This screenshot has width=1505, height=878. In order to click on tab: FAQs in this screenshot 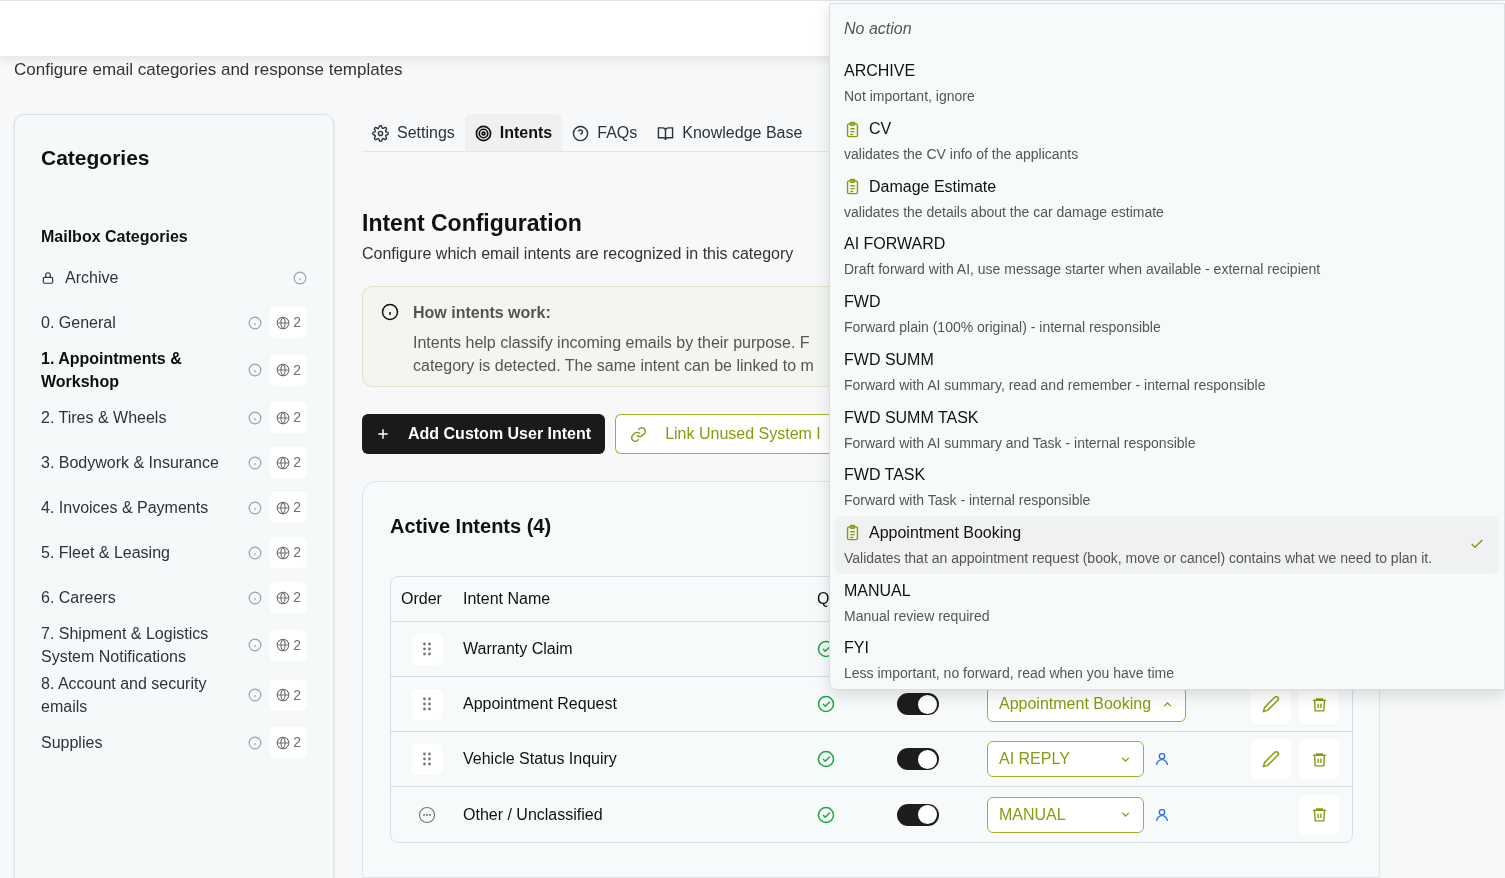, I will do `click(605, 132)`.